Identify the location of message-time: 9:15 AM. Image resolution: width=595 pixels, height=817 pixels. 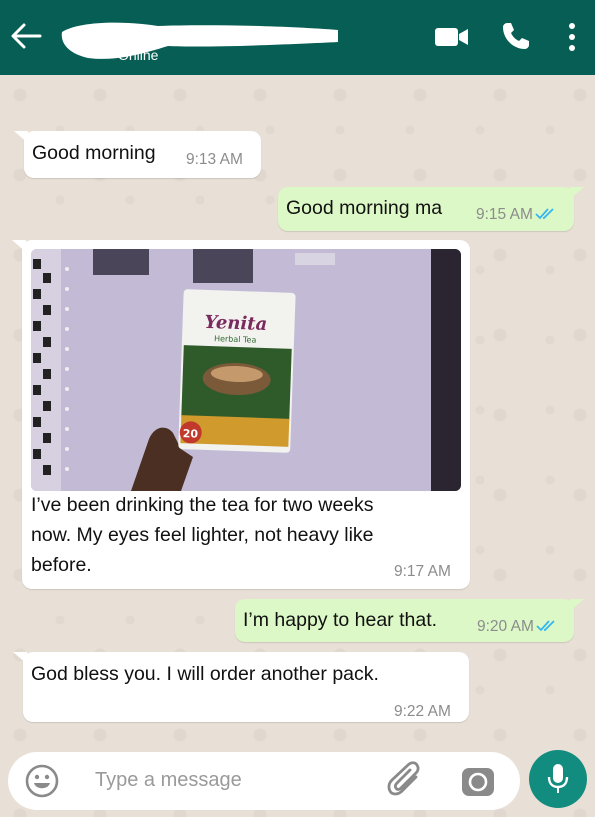
(516, 215).